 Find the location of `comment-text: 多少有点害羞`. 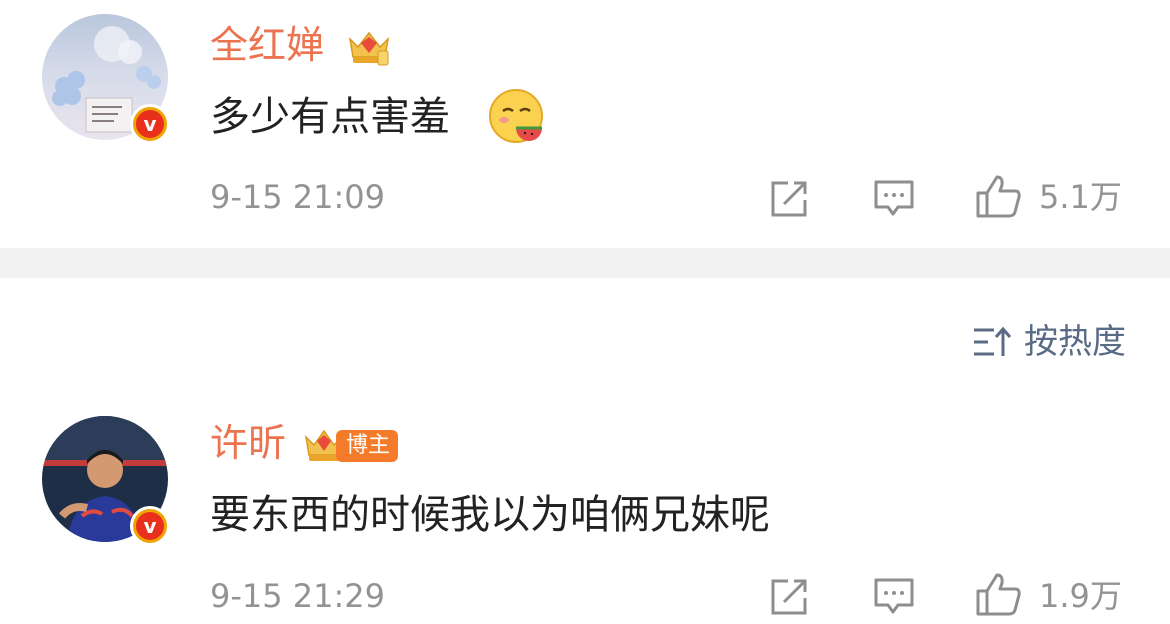

comment-text: 多少有点害羞 is located at coordinates (330, 117).